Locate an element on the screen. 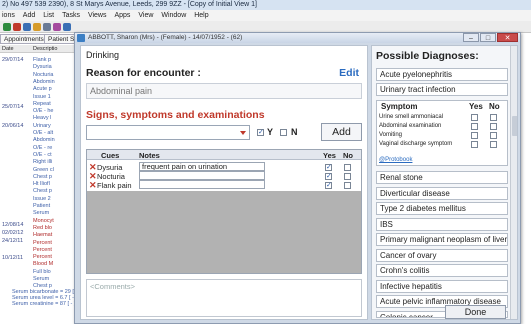 The image size is (531, 324). chevron-down-icon is located at coordinates (243, 133).